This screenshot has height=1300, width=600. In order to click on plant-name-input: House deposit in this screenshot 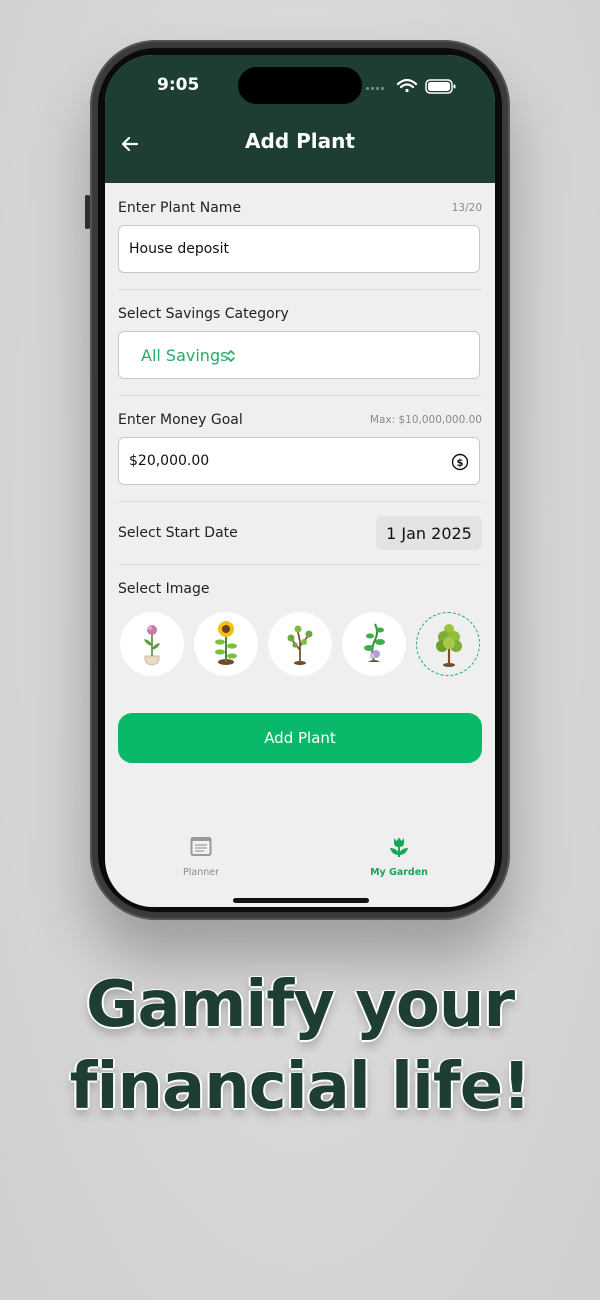, I will do `click(299, 249)`.